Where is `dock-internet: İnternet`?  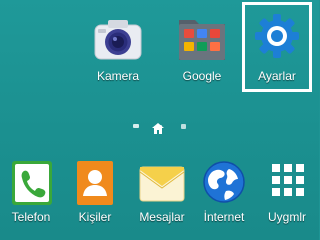
dock-internet: İnternet is located at coordinates (224, 196).